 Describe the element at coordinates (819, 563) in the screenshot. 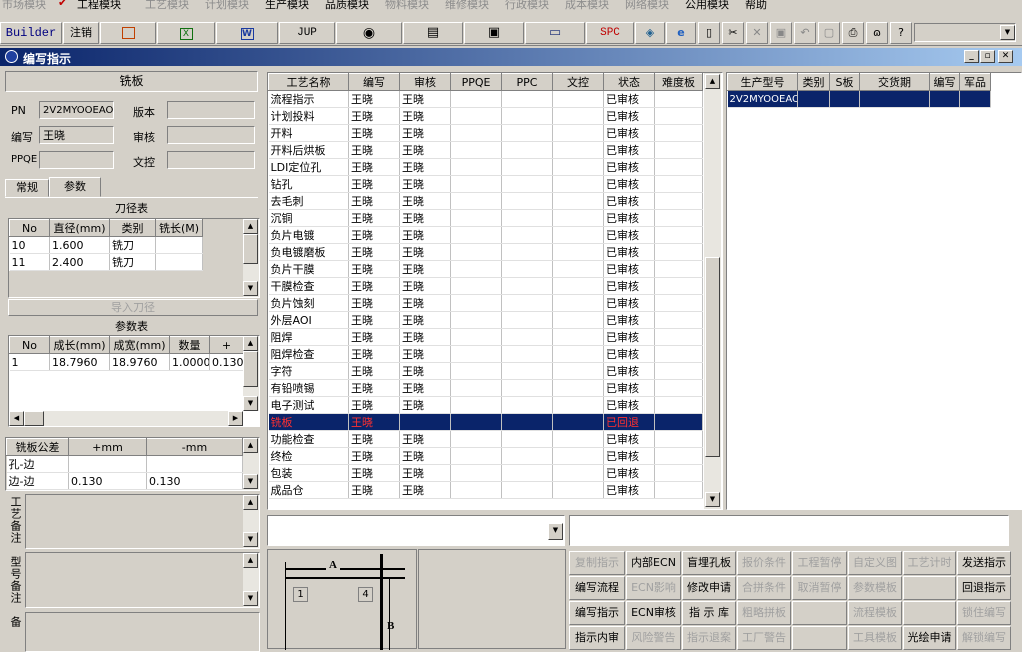

I see `action-button: 工程暂停` at that location.